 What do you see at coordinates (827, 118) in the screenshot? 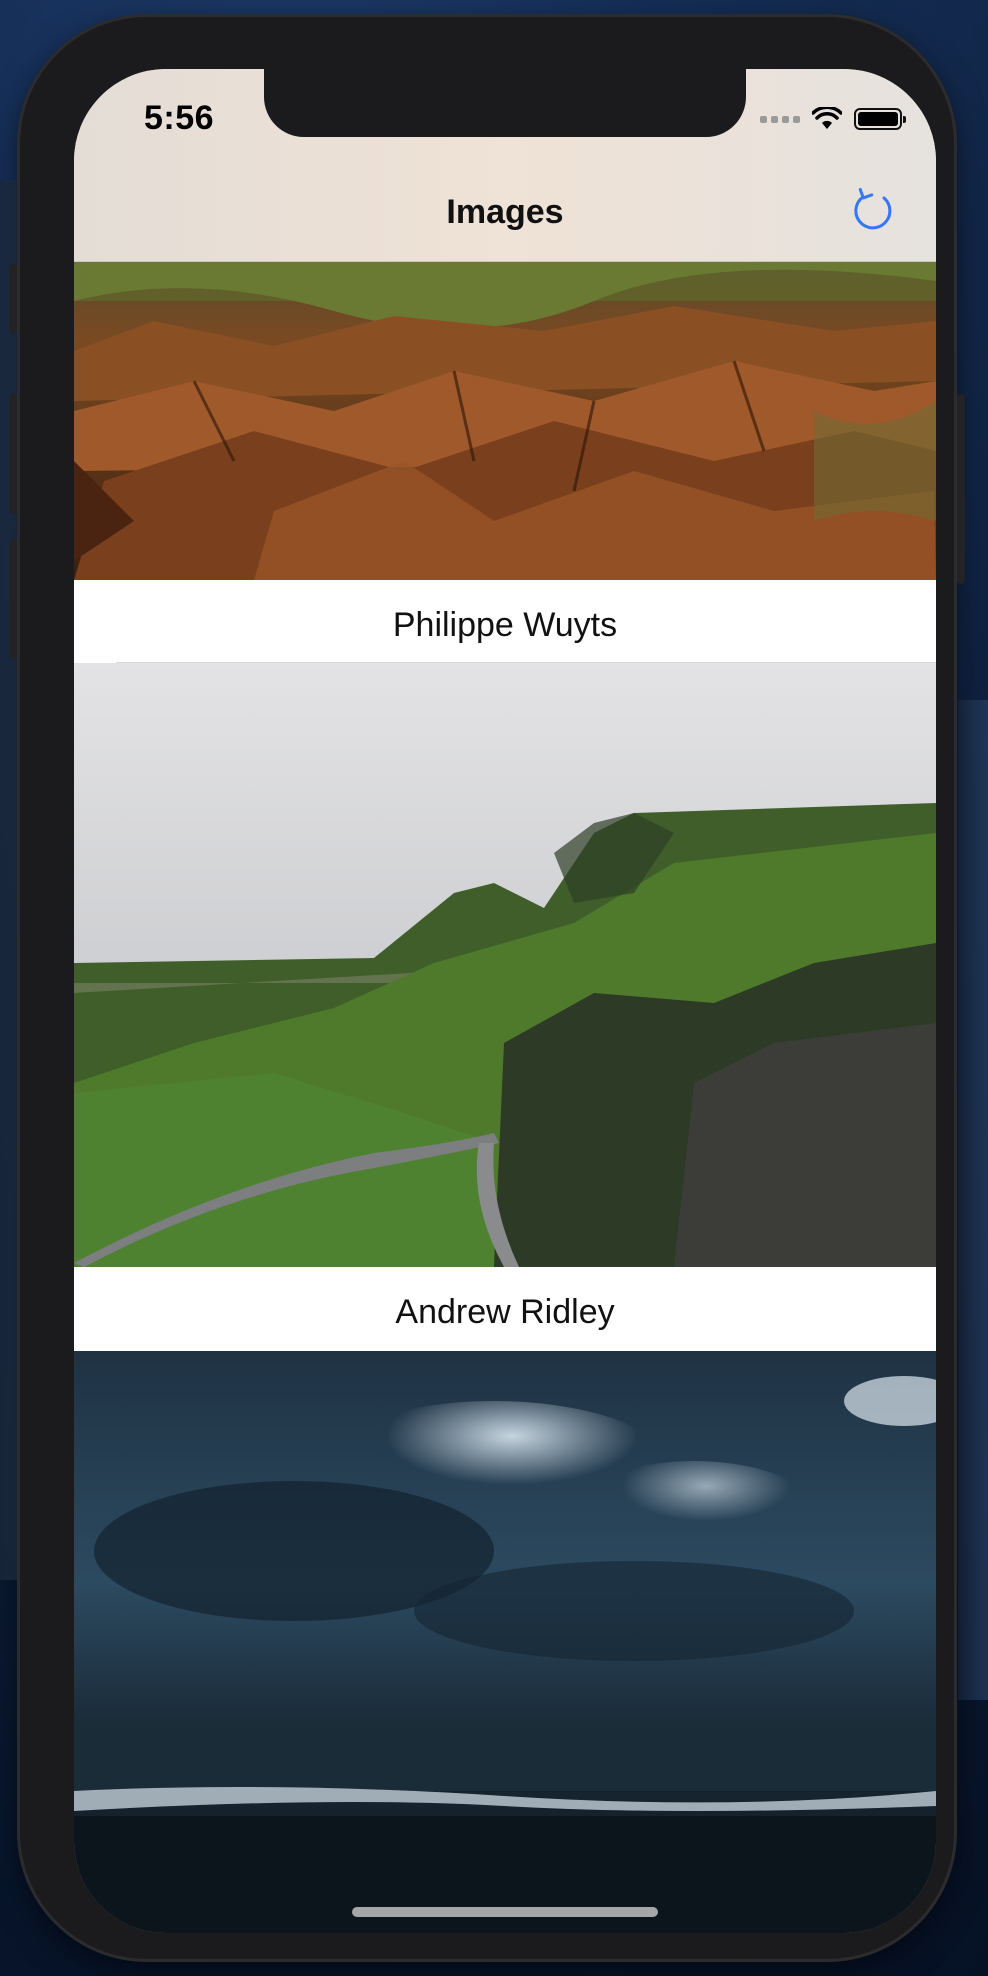
I see `wifi-icon` at bounding box center [827, 118].